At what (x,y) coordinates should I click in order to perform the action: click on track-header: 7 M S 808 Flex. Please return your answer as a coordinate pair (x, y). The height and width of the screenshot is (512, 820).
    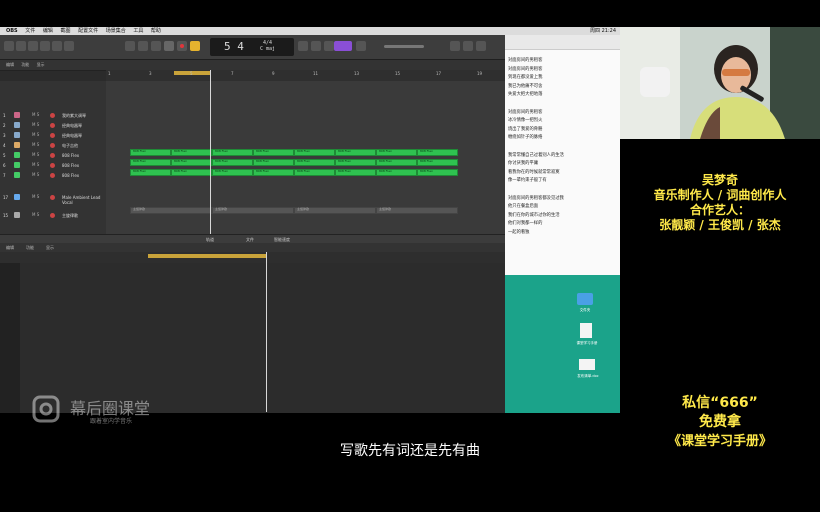
    Looking at the image, I should click on (53, 175).